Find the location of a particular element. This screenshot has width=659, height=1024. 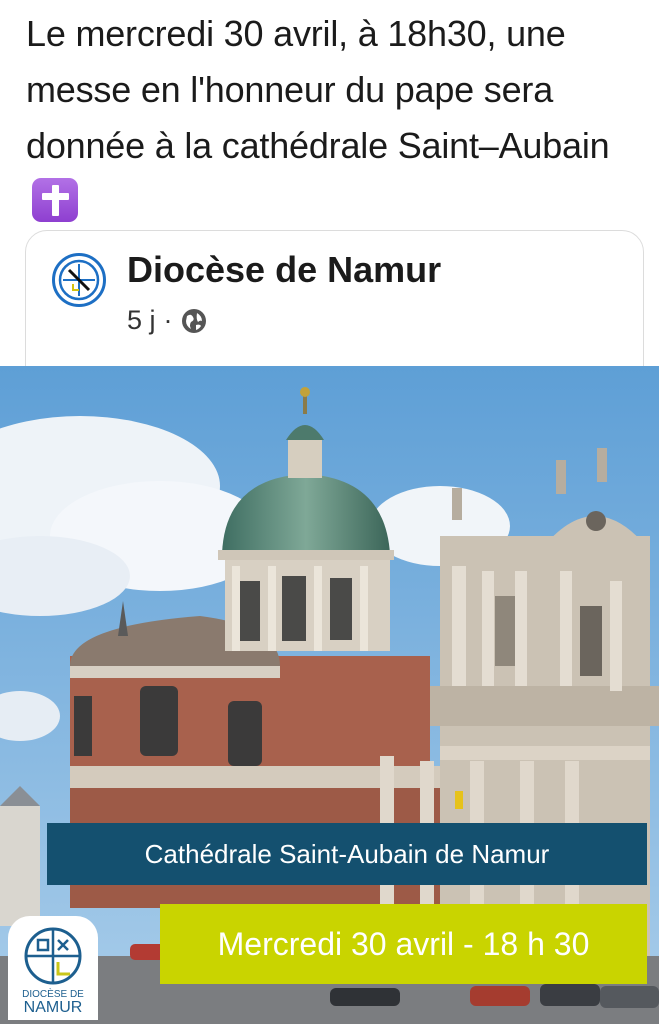

page-name-link: Diocèse de Namur is located at coordinates (284, 270).